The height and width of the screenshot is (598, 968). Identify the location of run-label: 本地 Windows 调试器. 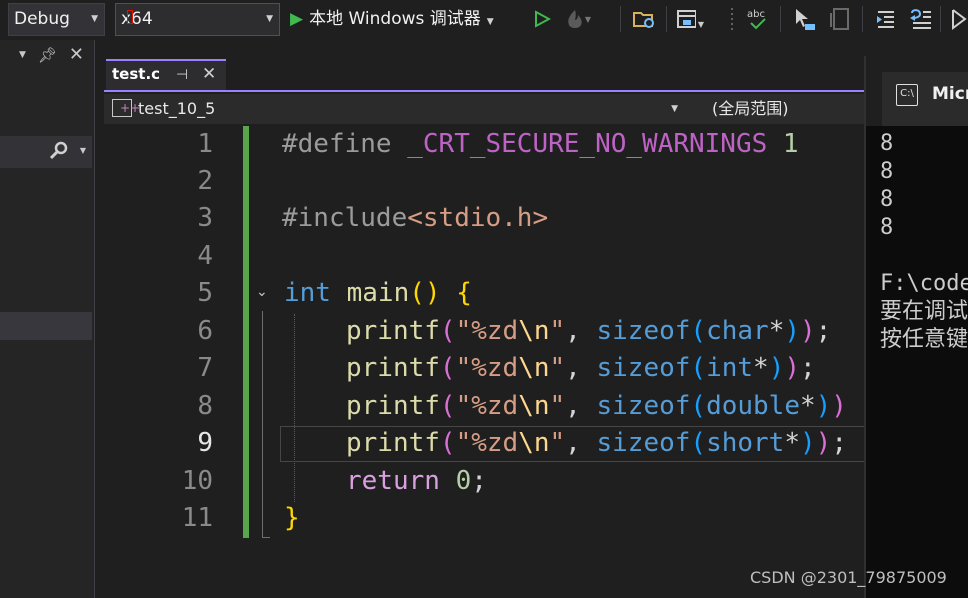
(395, 19).